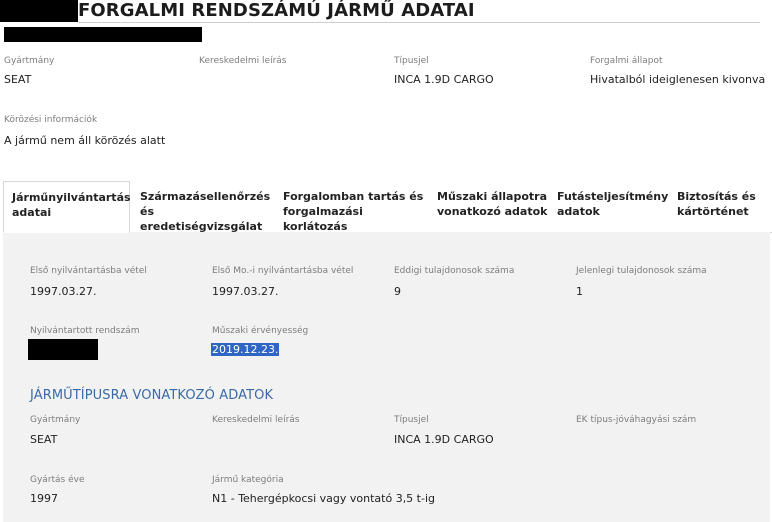 The image size is (772, 522). Describe the element at coordinates (678, 79) in the screenshot. I see `summary-status-value: Hivatalból ideiglenesen kivonva` at that location.